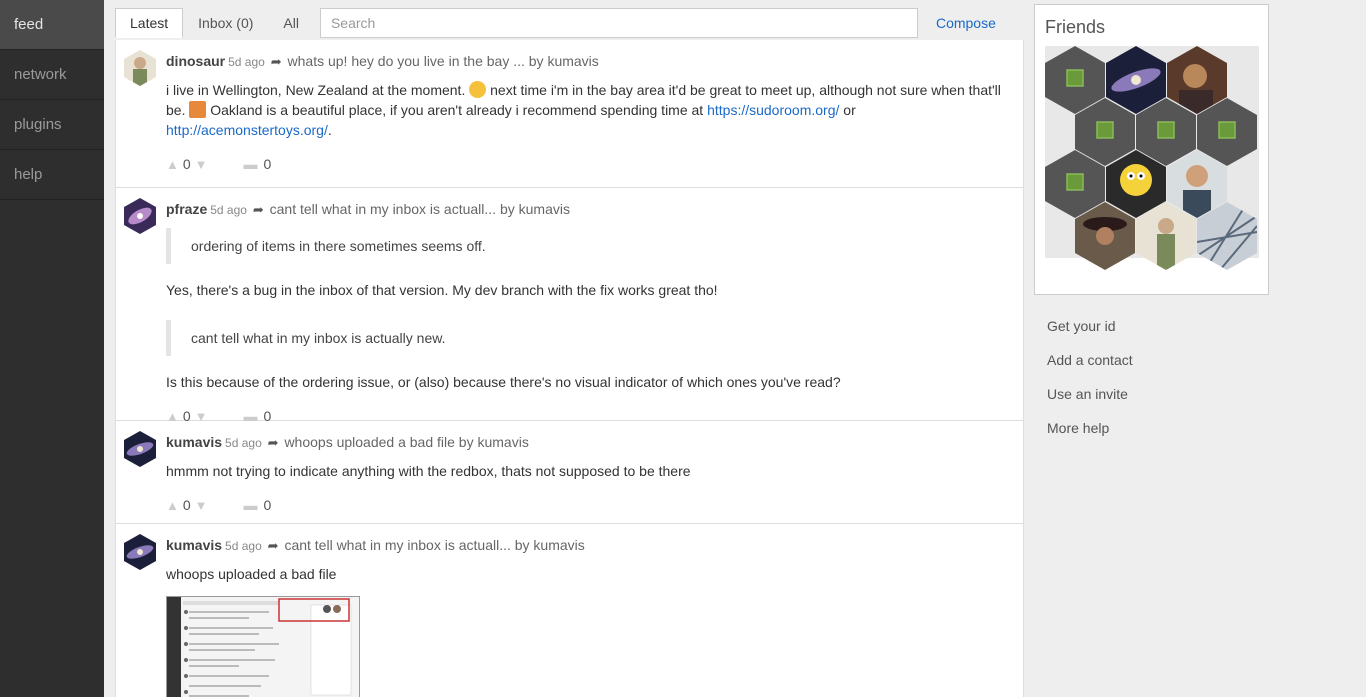 Image resolution: width=1366 pixels, height=697 pixels. Describe the element at coordinates (849, 110) in the screenshot. I see `post-text: or` at that location.